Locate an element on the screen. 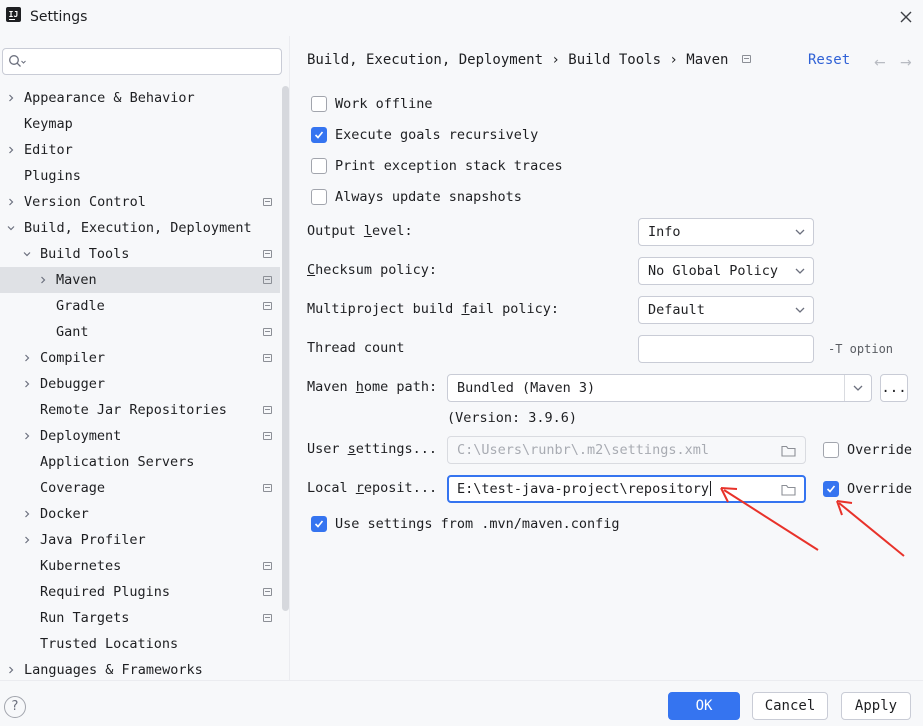  sidebar-item-build-execution-deployment: Build, Execution, Deployment is located at coordinates (140, 228).